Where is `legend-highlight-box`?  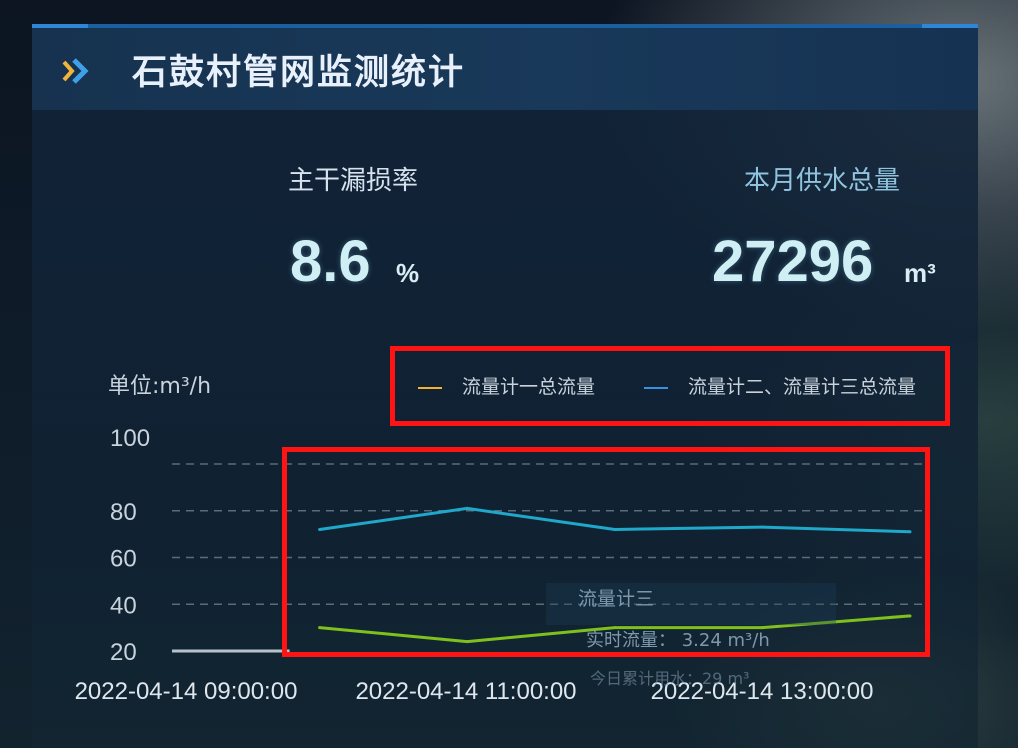
legend-highlight-box is located at coordinates (670, 386).